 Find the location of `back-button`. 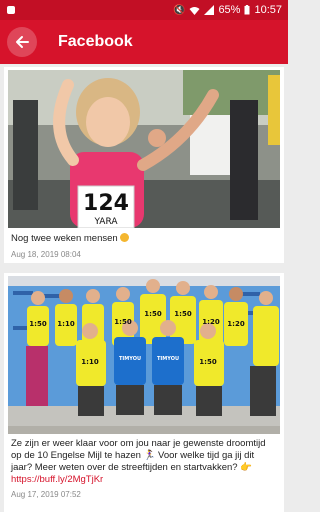

back-button is located at coordinates (22, 42).